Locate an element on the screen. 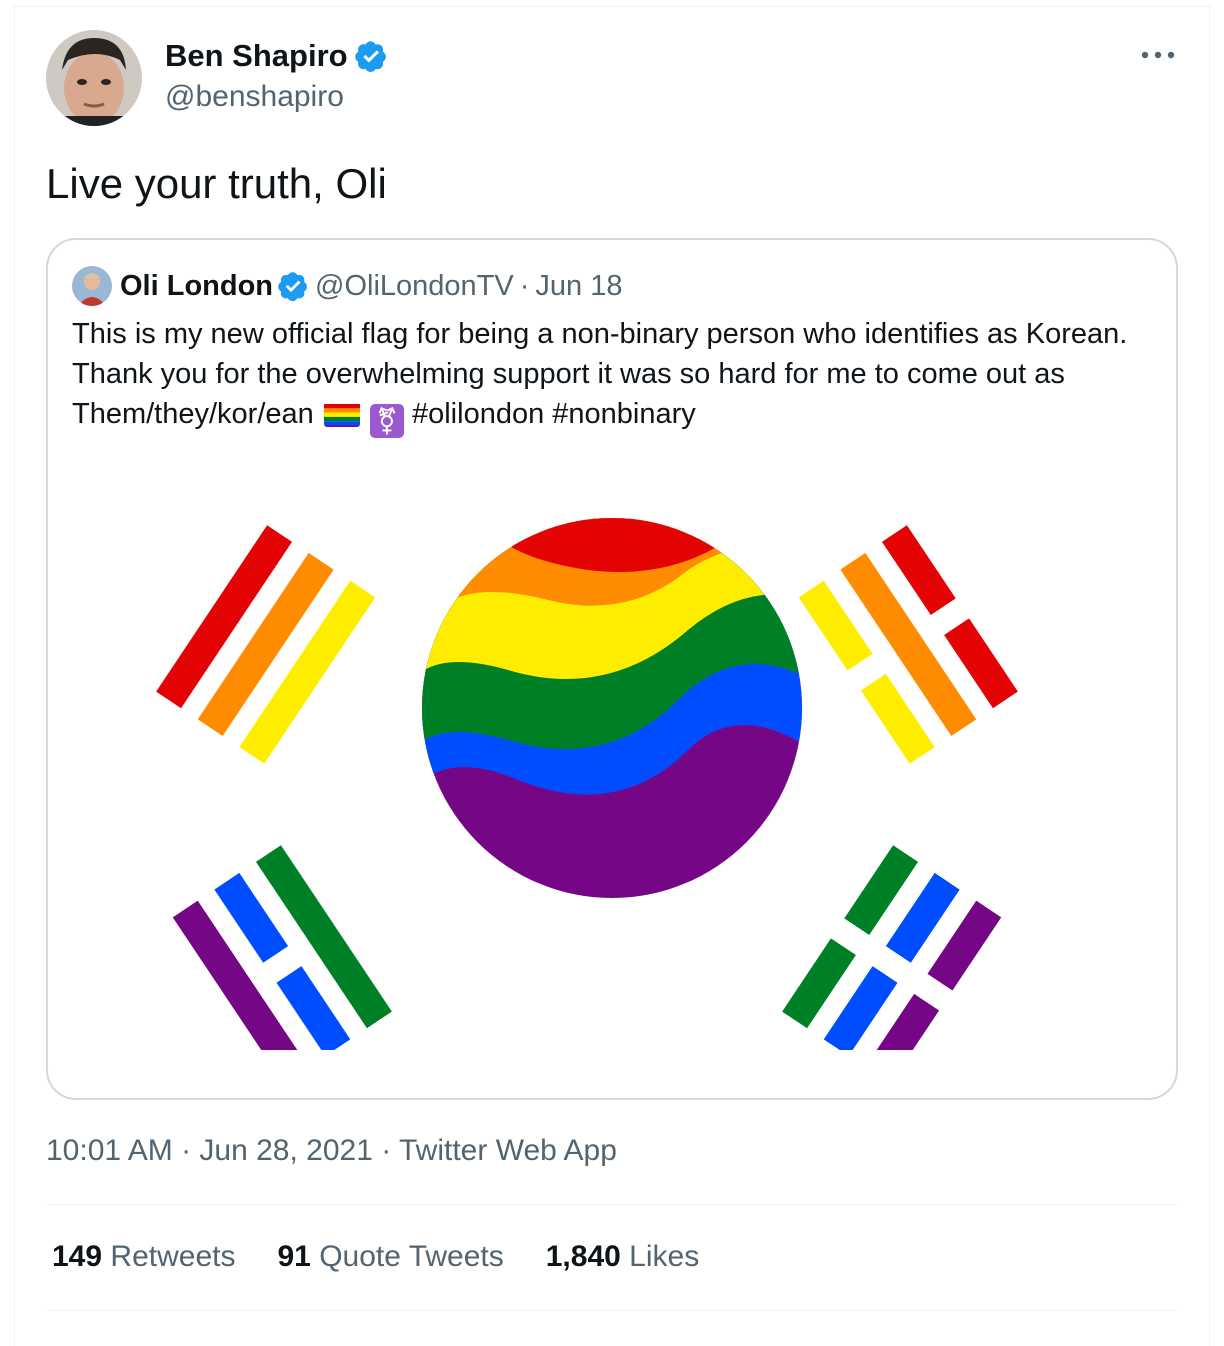 This screenshot has width=1224, height=1346. quoted-author-name: Oli London is located at coordinates (197, 285).